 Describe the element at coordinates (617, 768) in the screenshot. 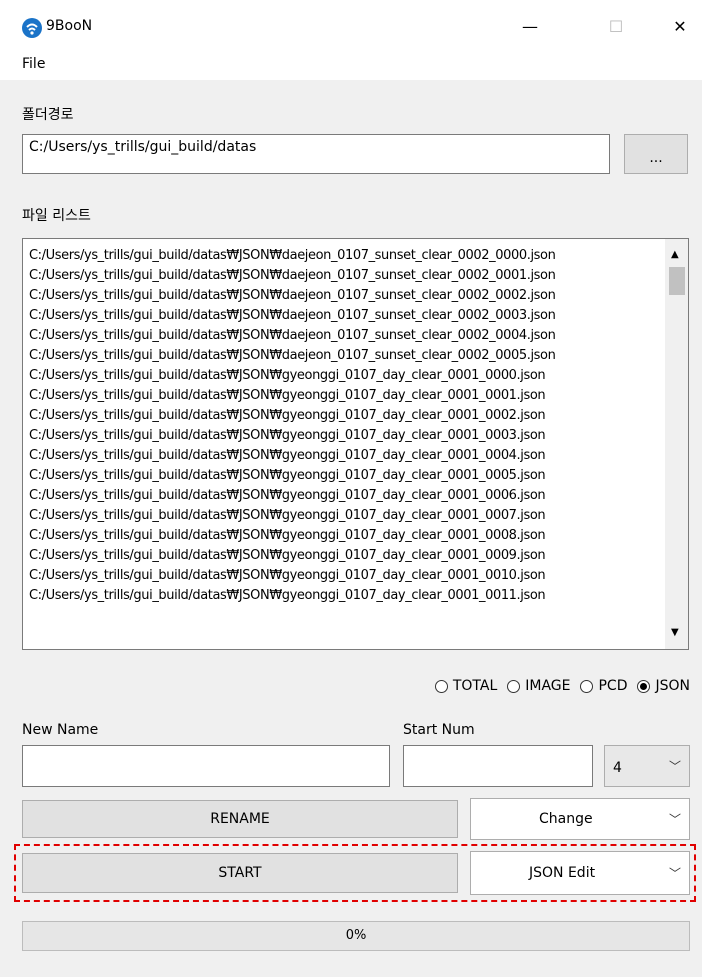

I see `digits-value: 4` at that location.